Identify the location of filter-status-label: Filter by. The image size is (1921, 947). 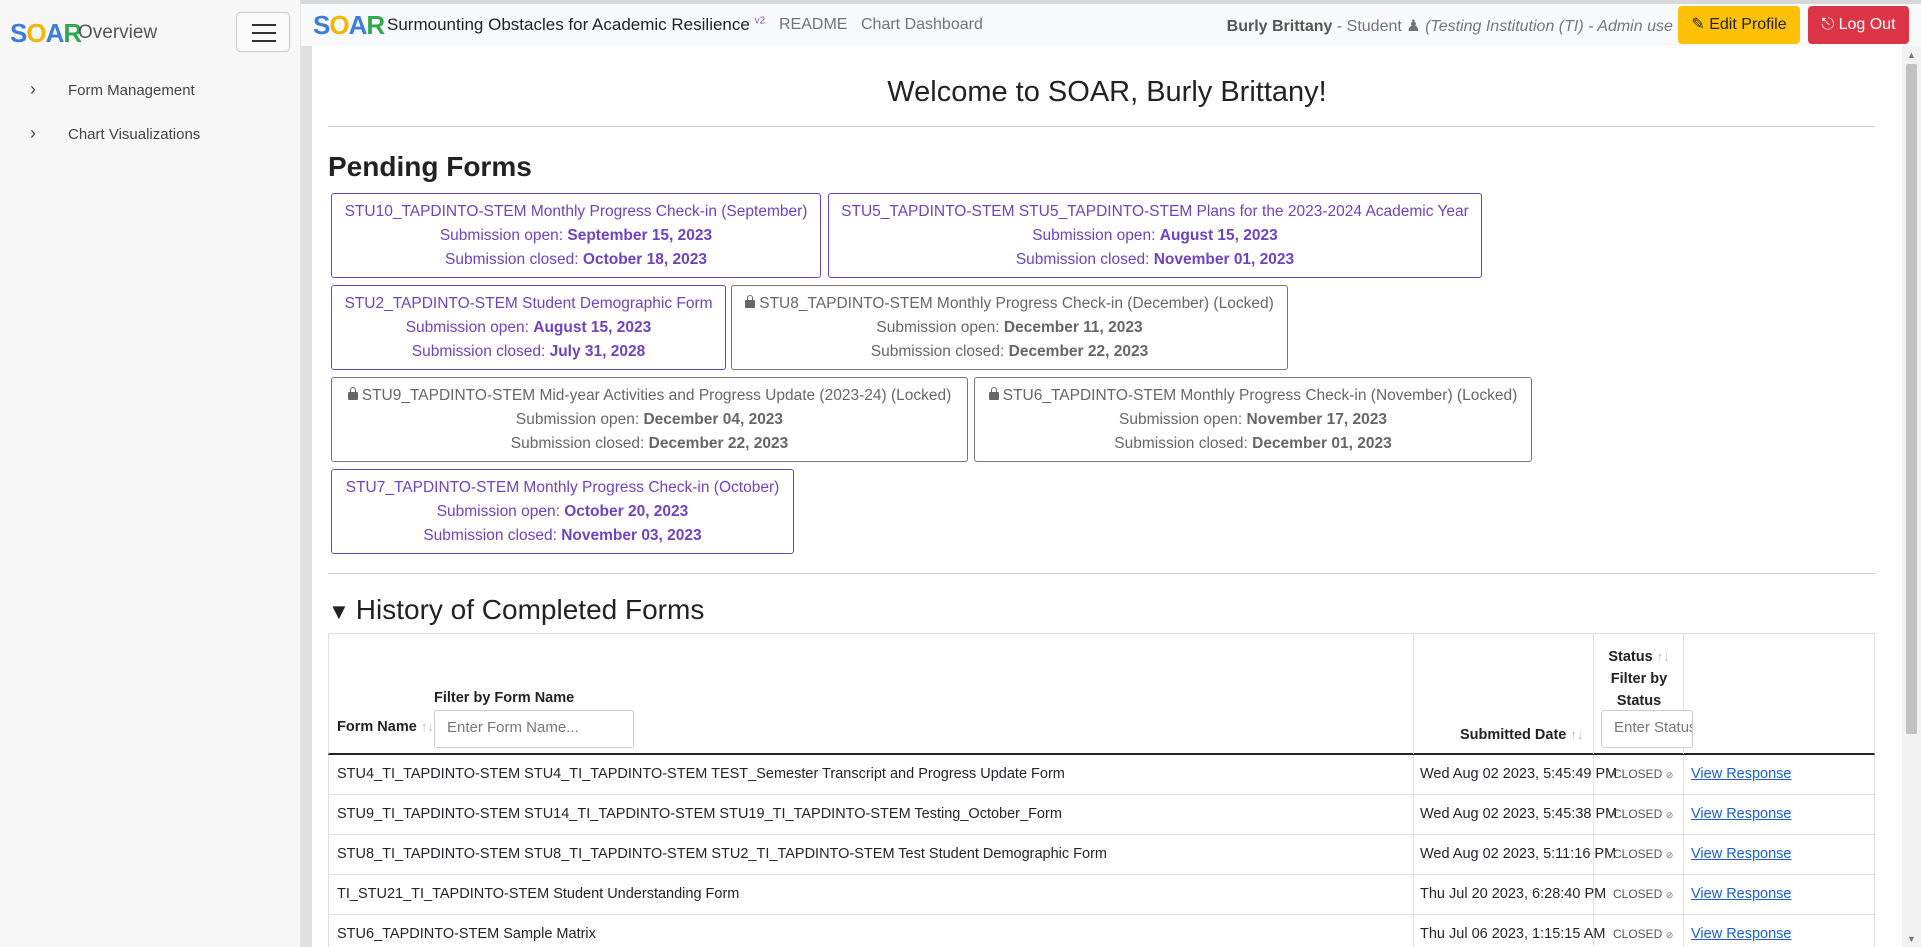
(1639, 679).